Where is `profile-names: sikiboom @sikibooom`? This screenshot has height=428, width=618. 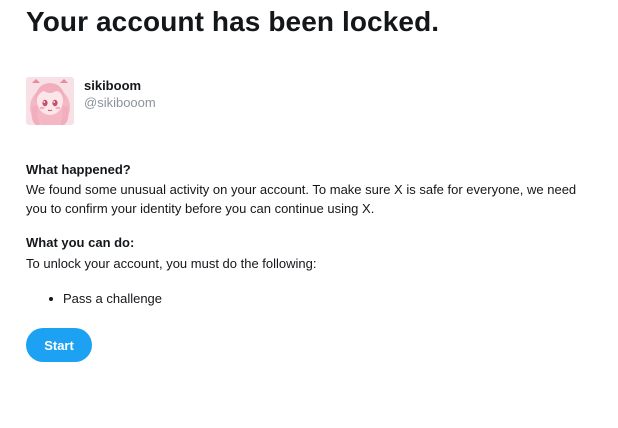 profile-names: sikiboom @sikibooom is located at coordinates (120, 101).